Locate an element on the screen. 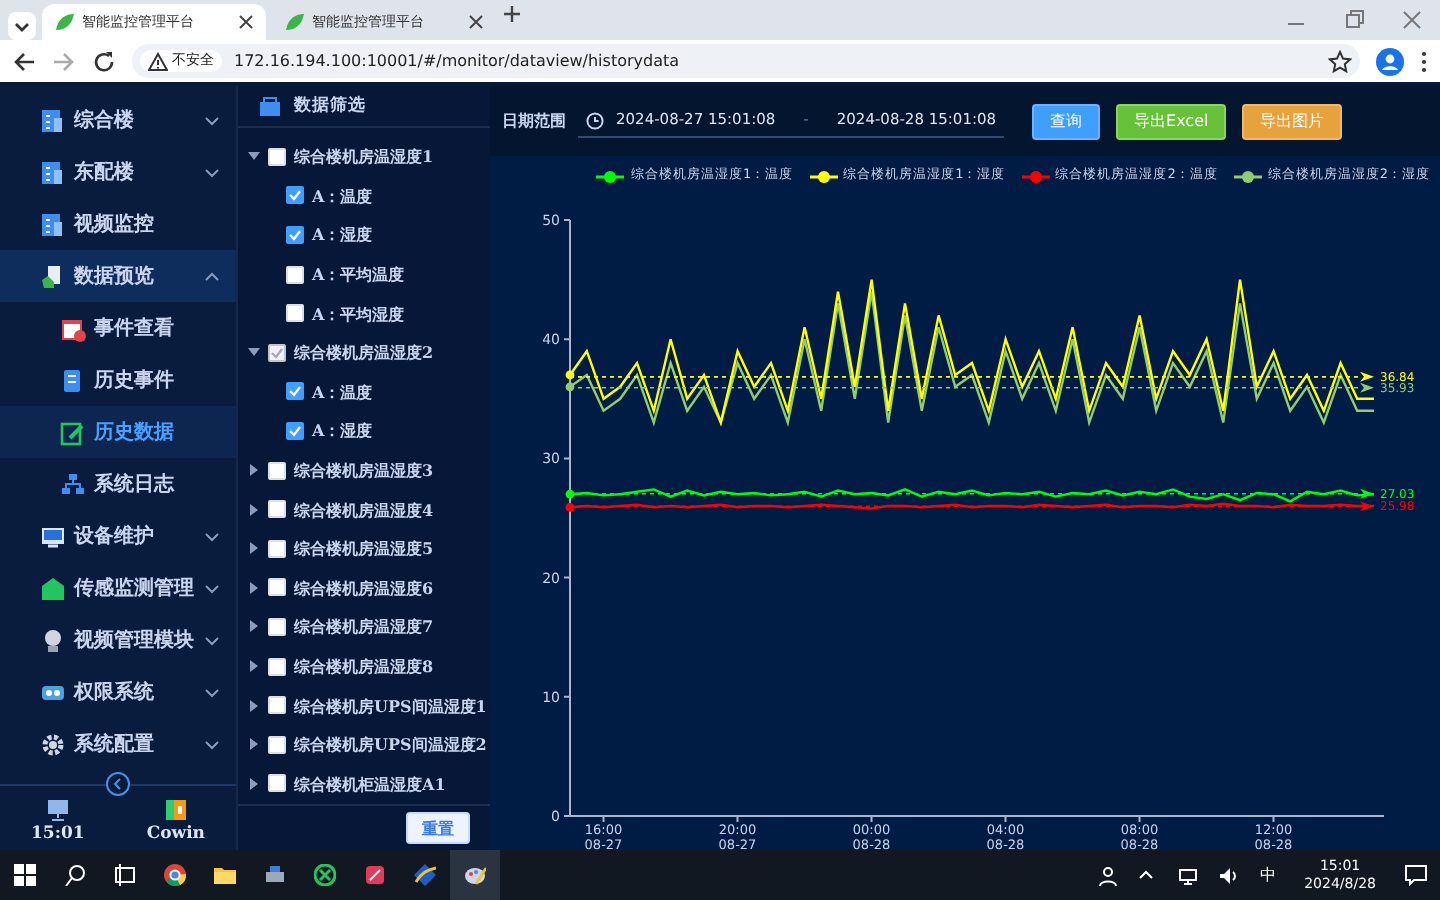 The height and width of the screenshot is (900, 1440). reload-icon is located at coordinates (104, 61).